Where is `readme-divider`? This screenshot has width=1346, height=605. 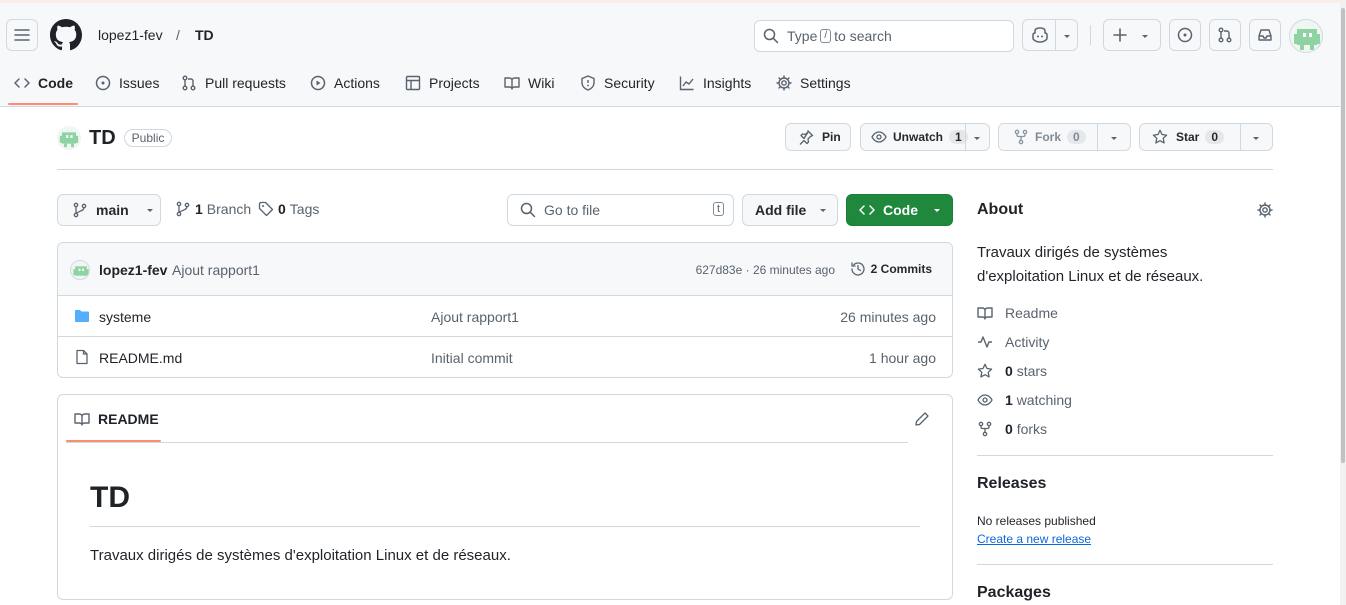
readme-divider is located at coordinates (487, 442).